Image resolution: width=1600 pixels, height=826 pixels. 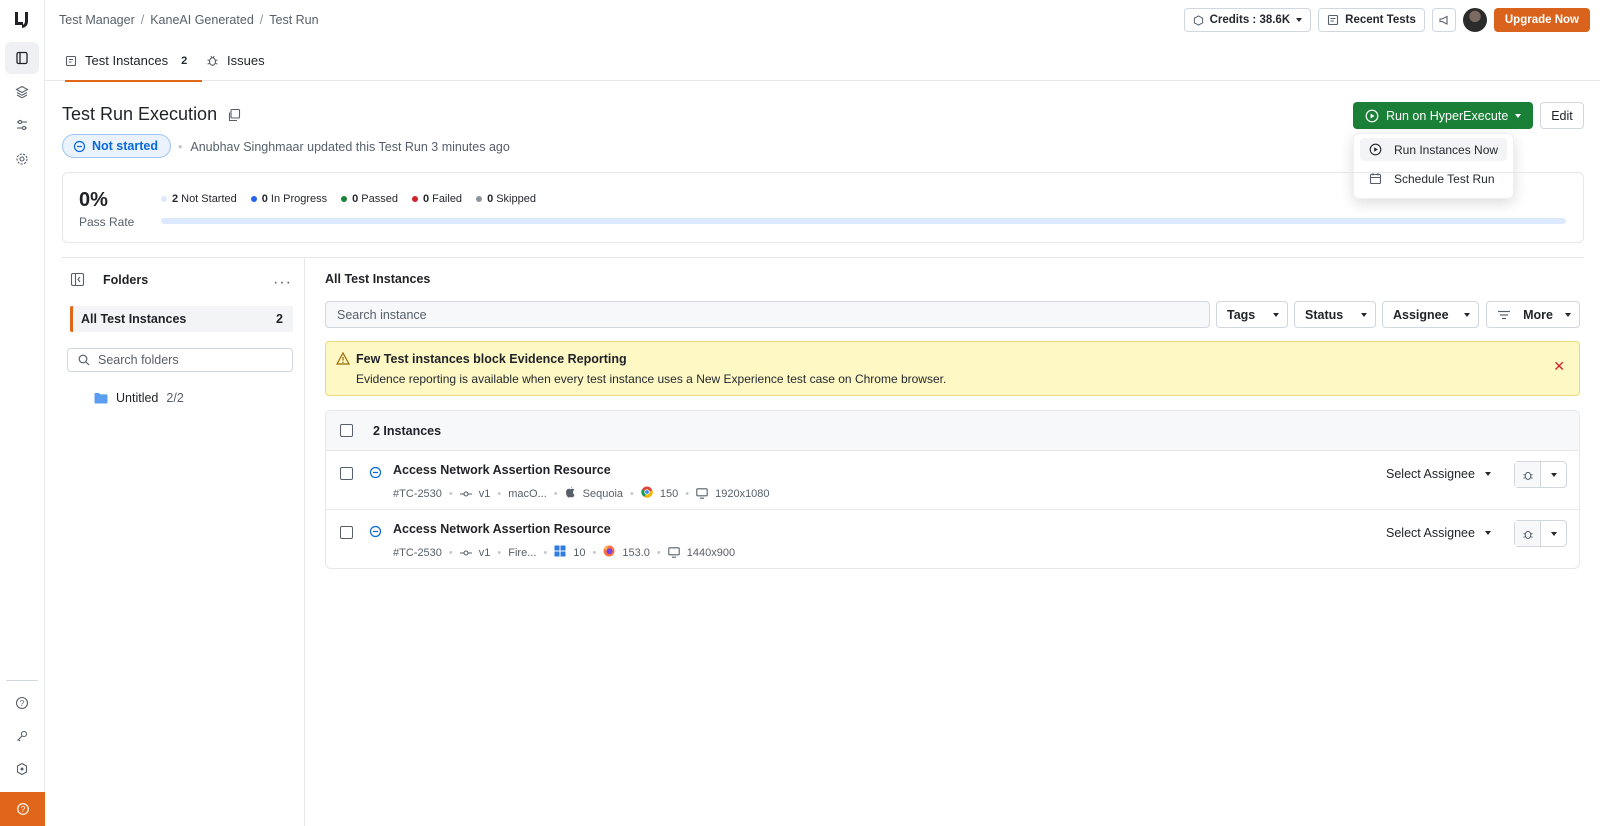 What do you see at coordinates (22, 769) in the screenshot?
I see `integrations-icon` at bounding box center [22, 769].